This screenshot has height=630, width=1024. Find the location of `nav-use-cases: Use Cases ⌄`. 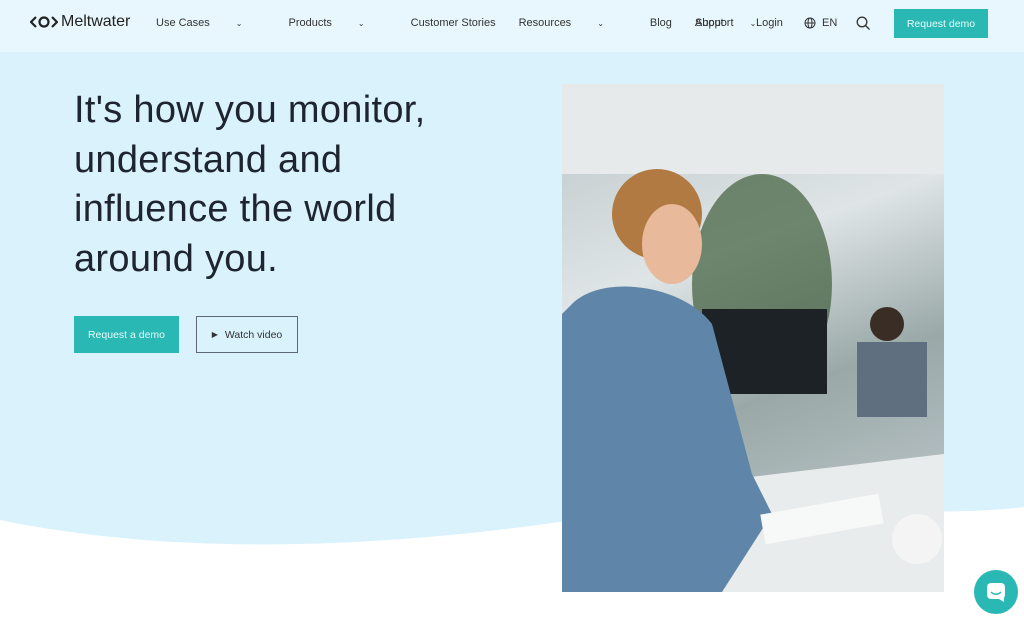

nav-use-cases: Use Cases ⌄ is located at coordinates (211, 23).